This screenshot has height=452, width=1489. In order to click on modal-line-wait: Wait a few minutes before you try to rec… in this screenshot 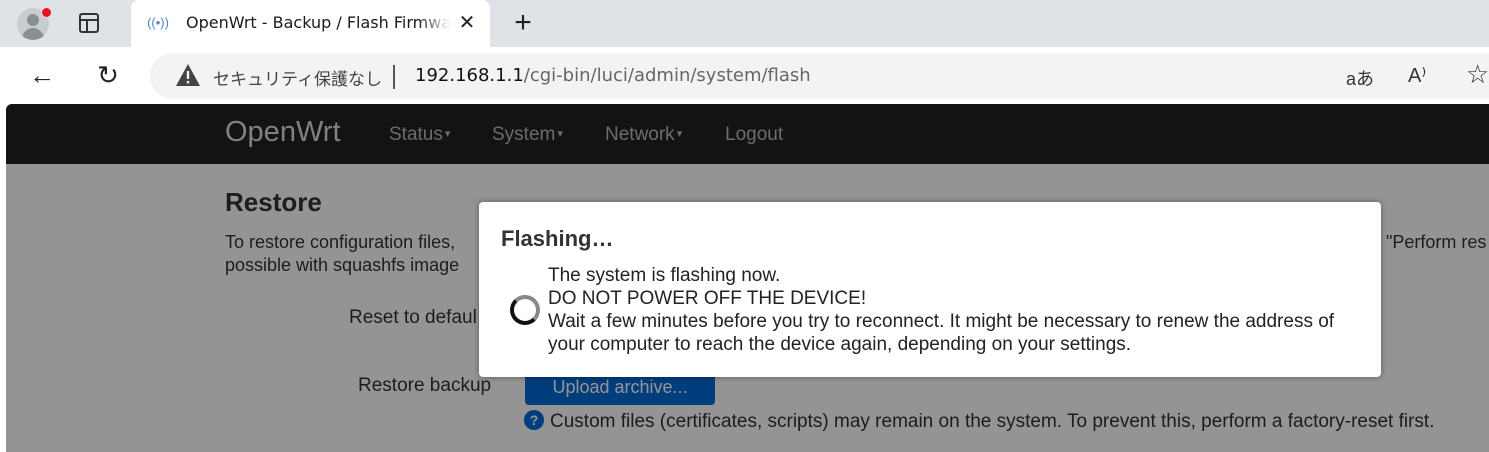, I will do `click(941, 321)`.